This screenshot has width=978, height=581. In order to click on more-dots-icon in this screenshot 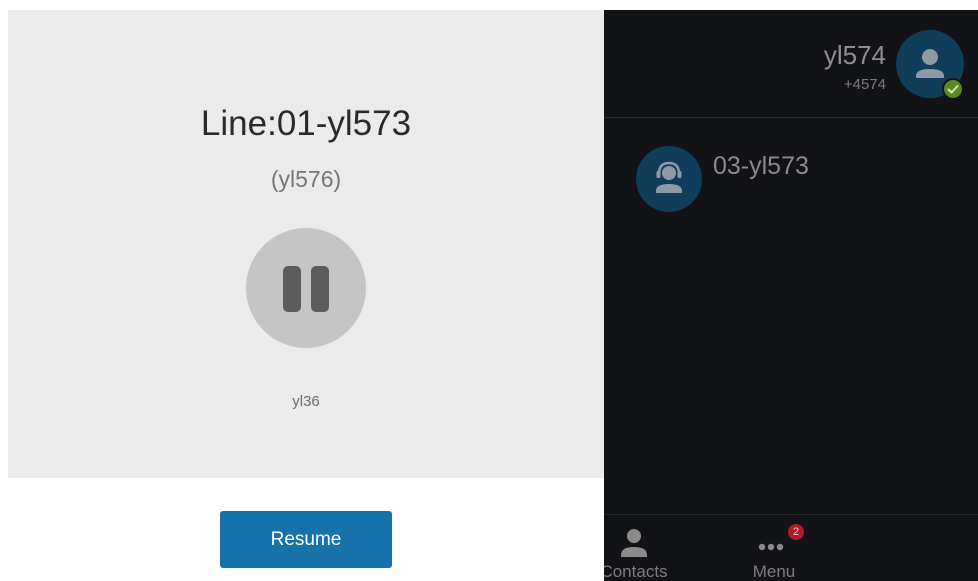, I will do `click(771, 547)`.